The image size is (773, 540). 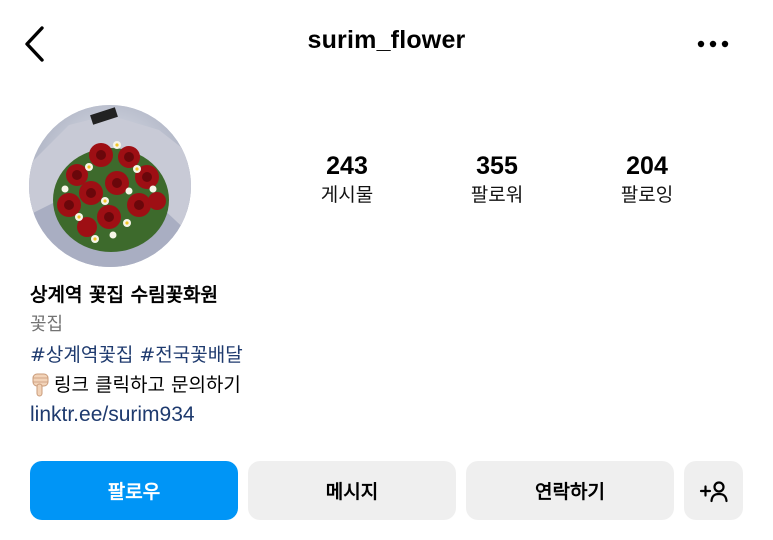 I want to click on category-label: 꽃집, so click(x=47, y=324).